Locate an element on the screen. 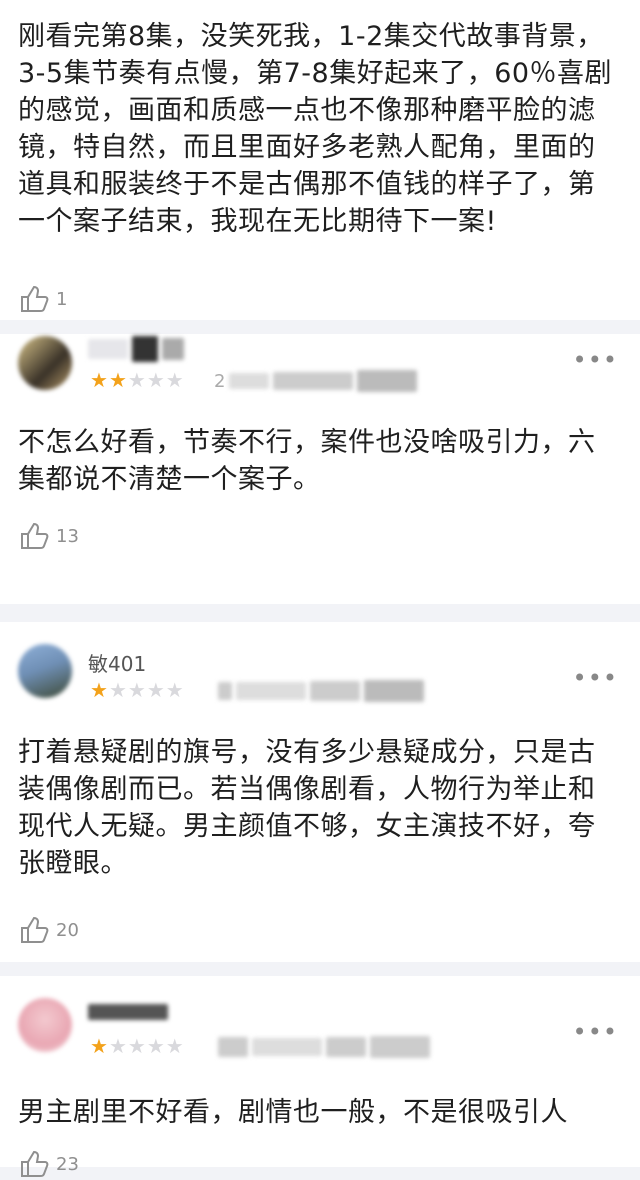  review-text: 不怎么好看，节奏不行，案件也没啥吸引力，六集都说不清楚一个案子。 is located at coordinates (307, 461).